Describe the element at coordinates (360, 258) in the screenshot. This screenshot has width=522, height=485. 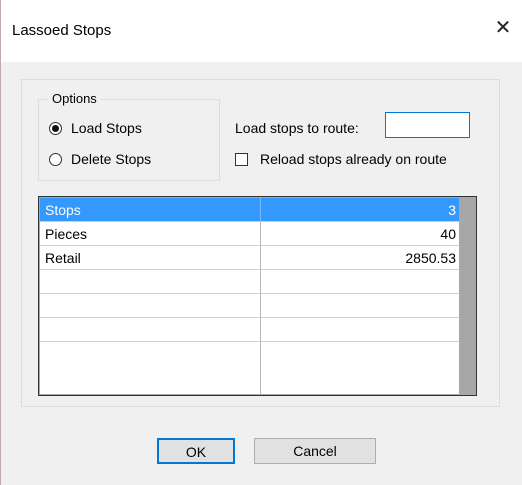
I see `grid-cell-value: 2850.53` at that location.